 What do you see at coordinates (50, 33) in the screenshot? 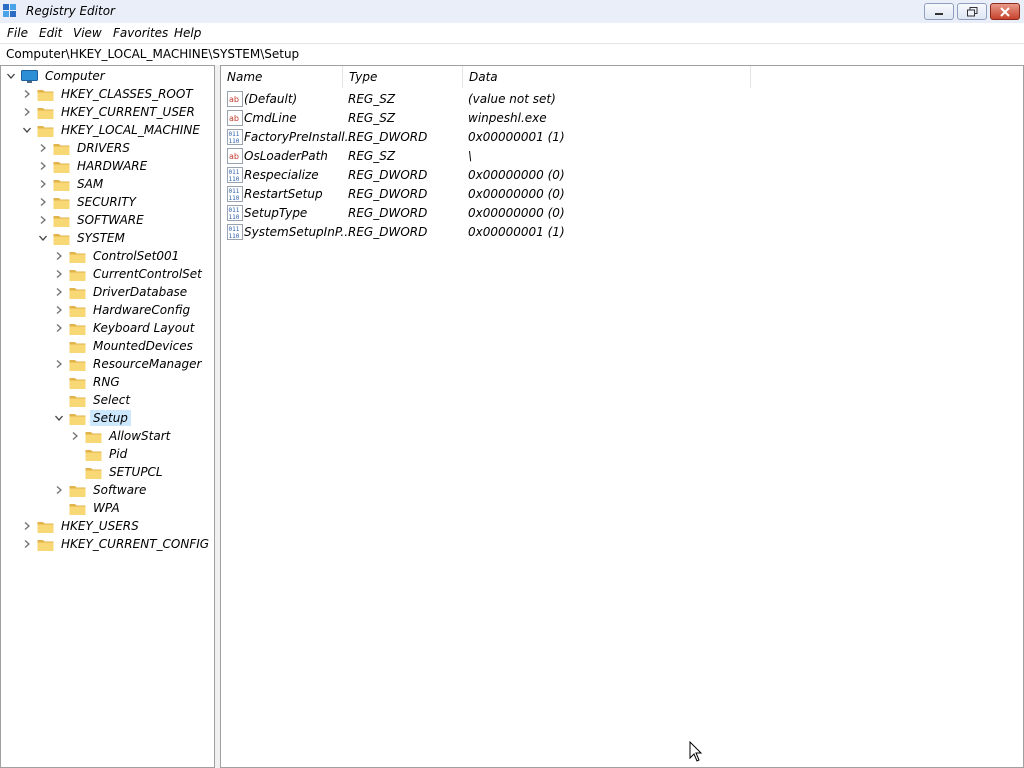
I see `menu-edit: Edit` at bounding box center [50, 33].